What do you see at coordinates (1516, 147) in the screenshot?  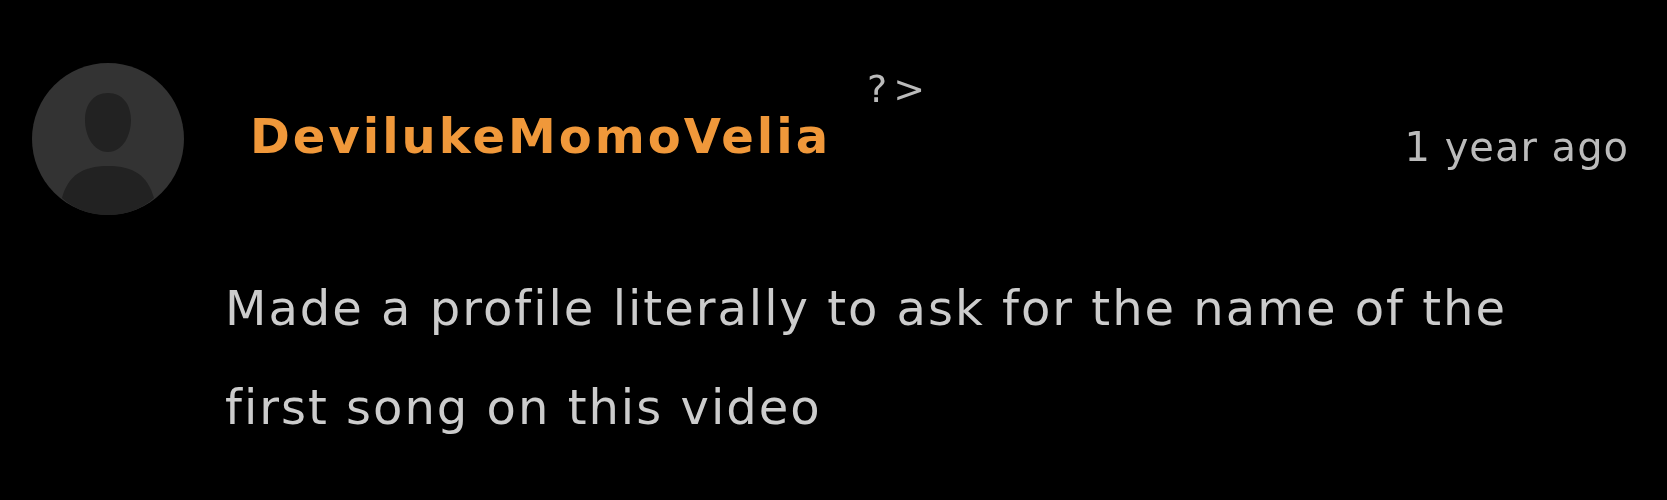 I see `timestamp: 1 year ago` at bounding box center [1516, 147].